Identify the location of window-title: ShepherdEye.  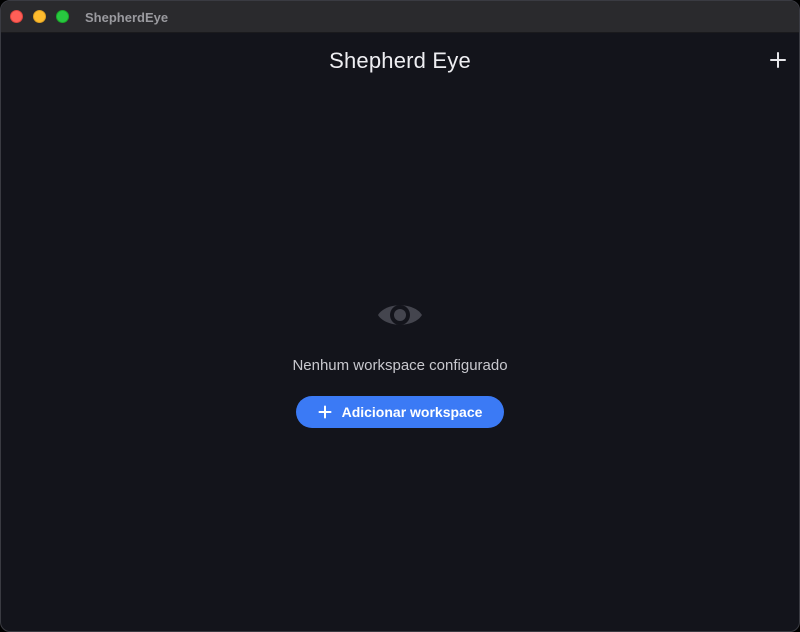
(127, 17).